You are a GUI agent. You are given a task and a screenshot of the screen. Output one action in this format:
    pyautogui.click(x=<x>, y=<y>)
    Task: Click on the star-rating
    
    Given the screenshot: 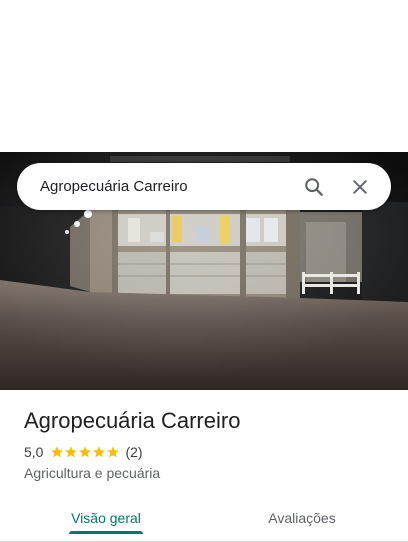 What is the action you would take?
    pyautogui.click(x=85, y=452)
    